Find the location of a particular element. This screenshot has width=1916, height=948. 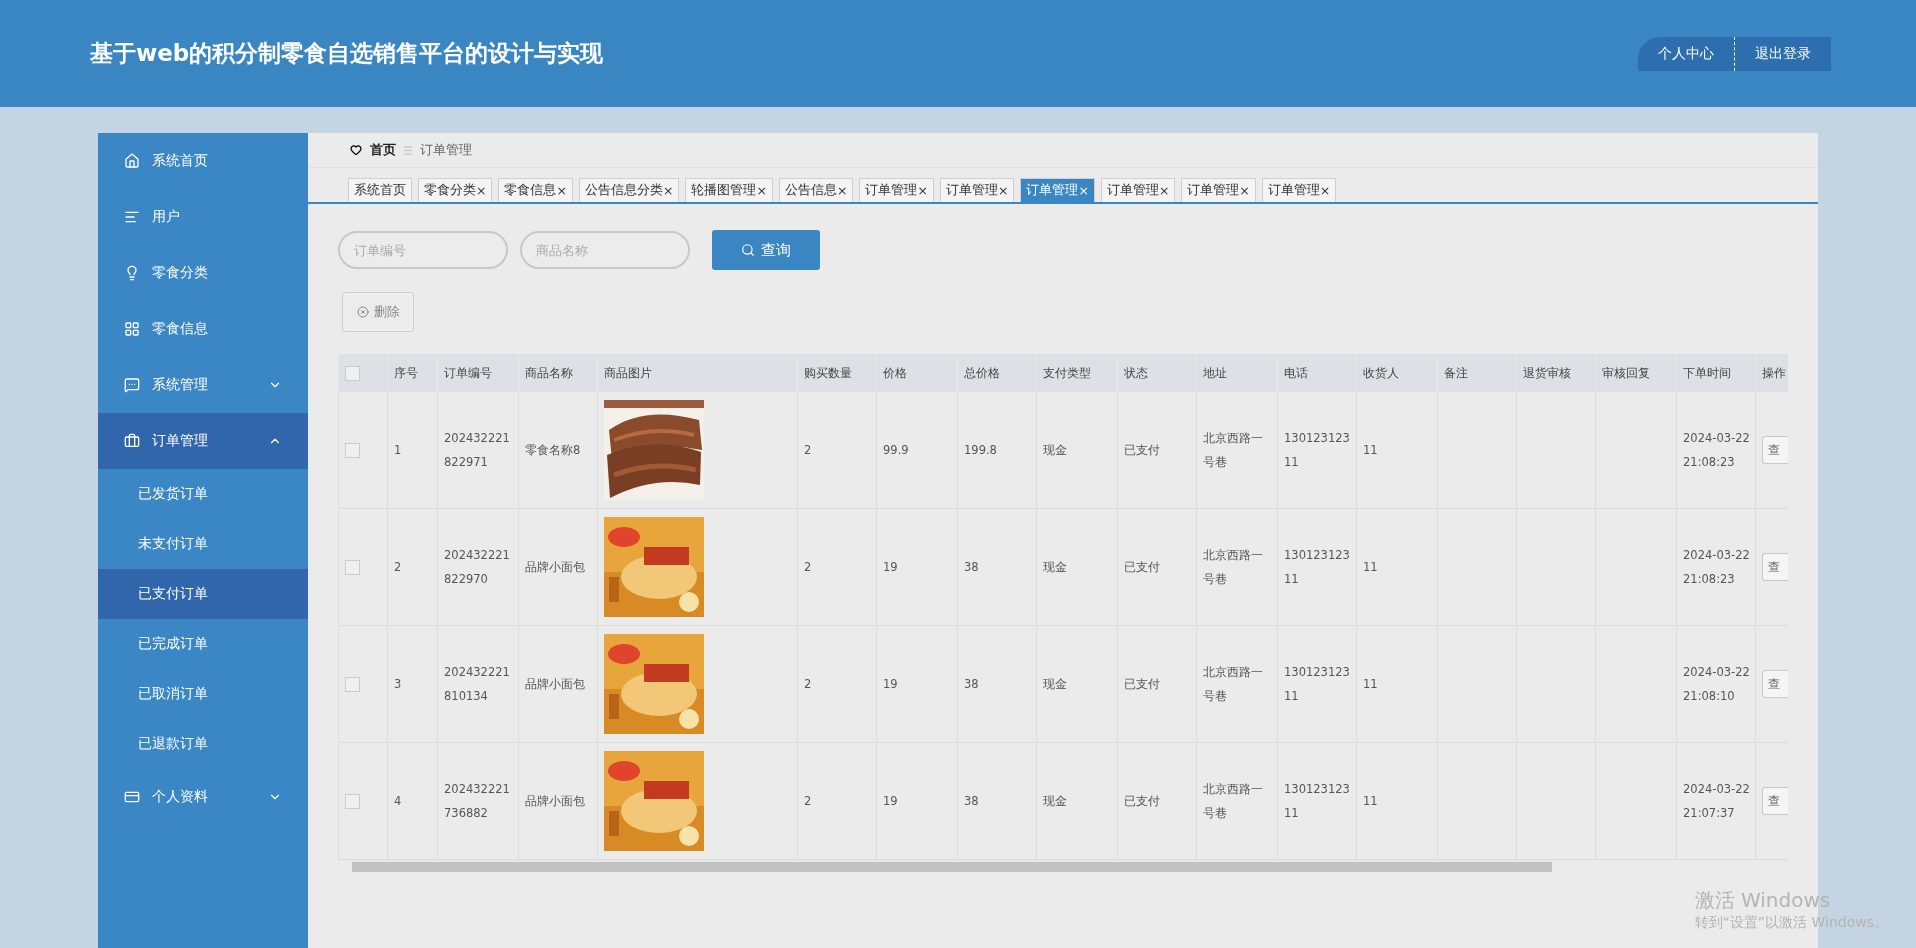

breadcrumb-home: 首页 is located at coordinates (383, 150).